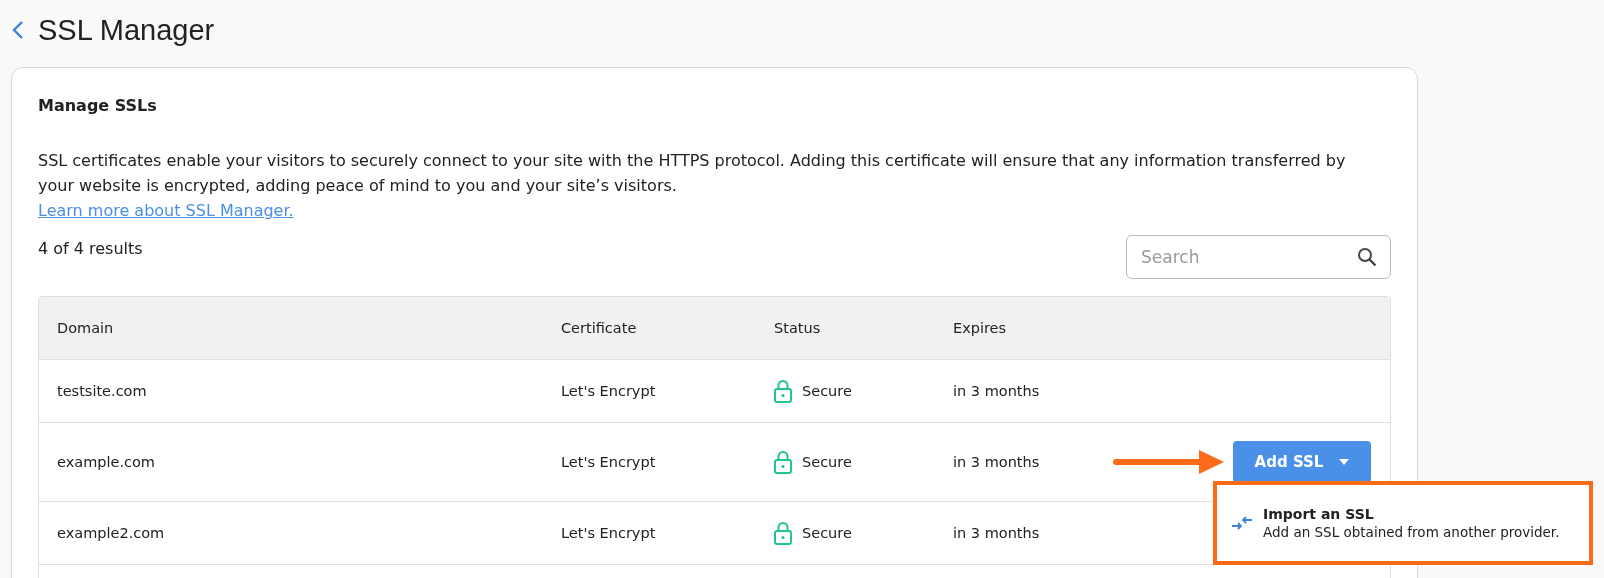  Describe the element at coordinates (126, 30) in the screenshot. I see `page-title: SSL Manager` at that location.